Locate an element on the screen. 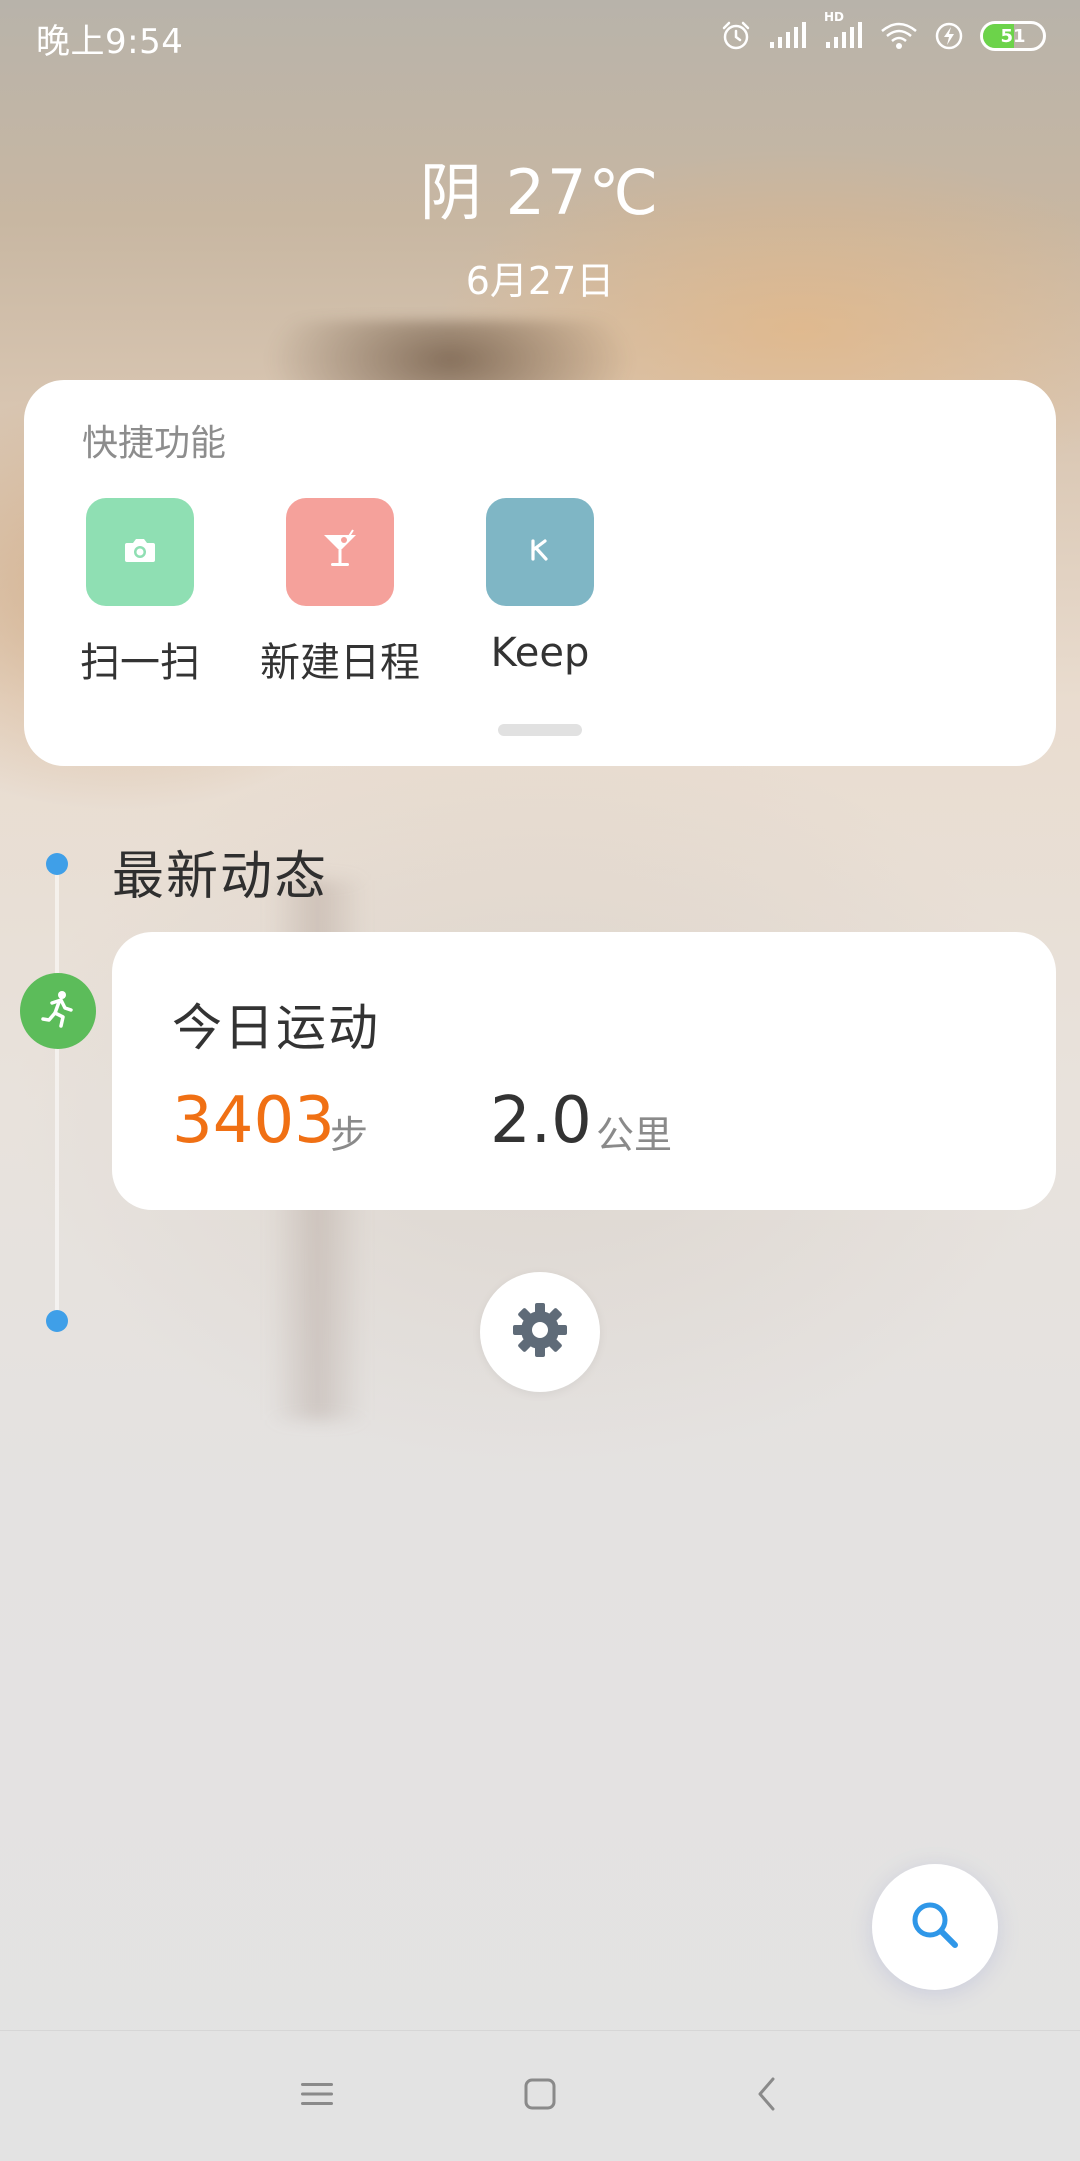 The width and height of the screenshot is (1080, 2161). distance-unit: 公里 is located at coordinates (634, 1135).